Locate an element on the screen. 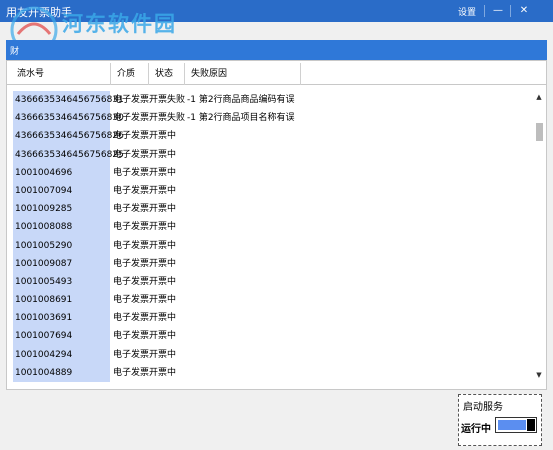 This screenshot has height=450, width=553. serial-cell: 1001009285 is located at coordinates (61, 209).